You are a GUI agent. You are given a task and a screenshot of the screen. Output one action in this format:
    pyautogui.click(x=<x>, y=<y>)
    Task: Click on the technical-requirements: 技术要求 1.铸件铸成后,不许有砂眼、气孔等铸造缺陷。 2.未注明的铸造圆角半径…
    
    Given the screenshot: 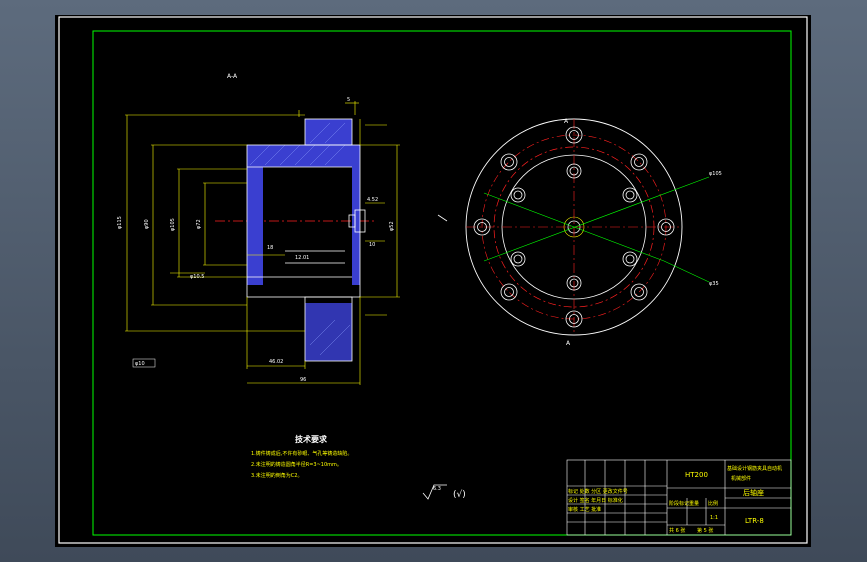 What is the action you would take?
    pyautogui.click(x=301, y=456)
    